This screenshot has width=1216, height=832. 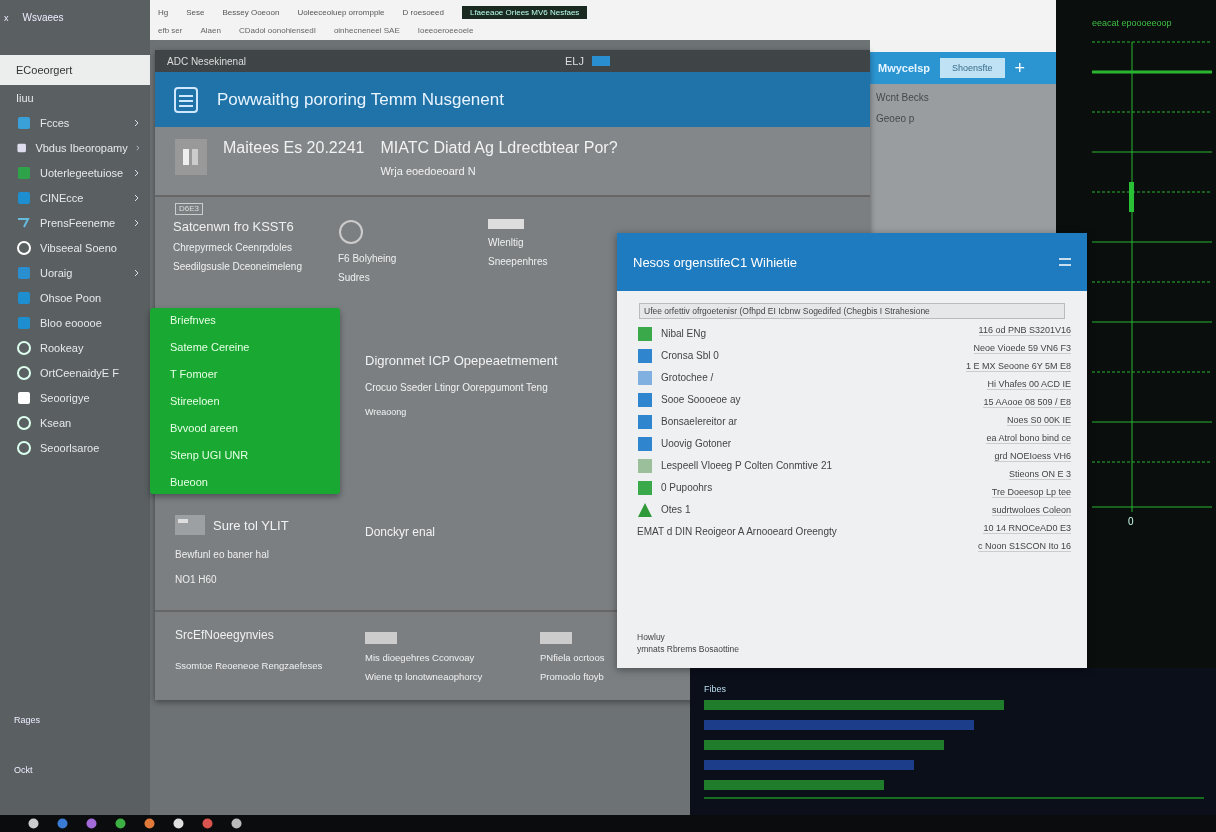 I want to click on section-text: Wreaoong, so click(x=386, y=412).